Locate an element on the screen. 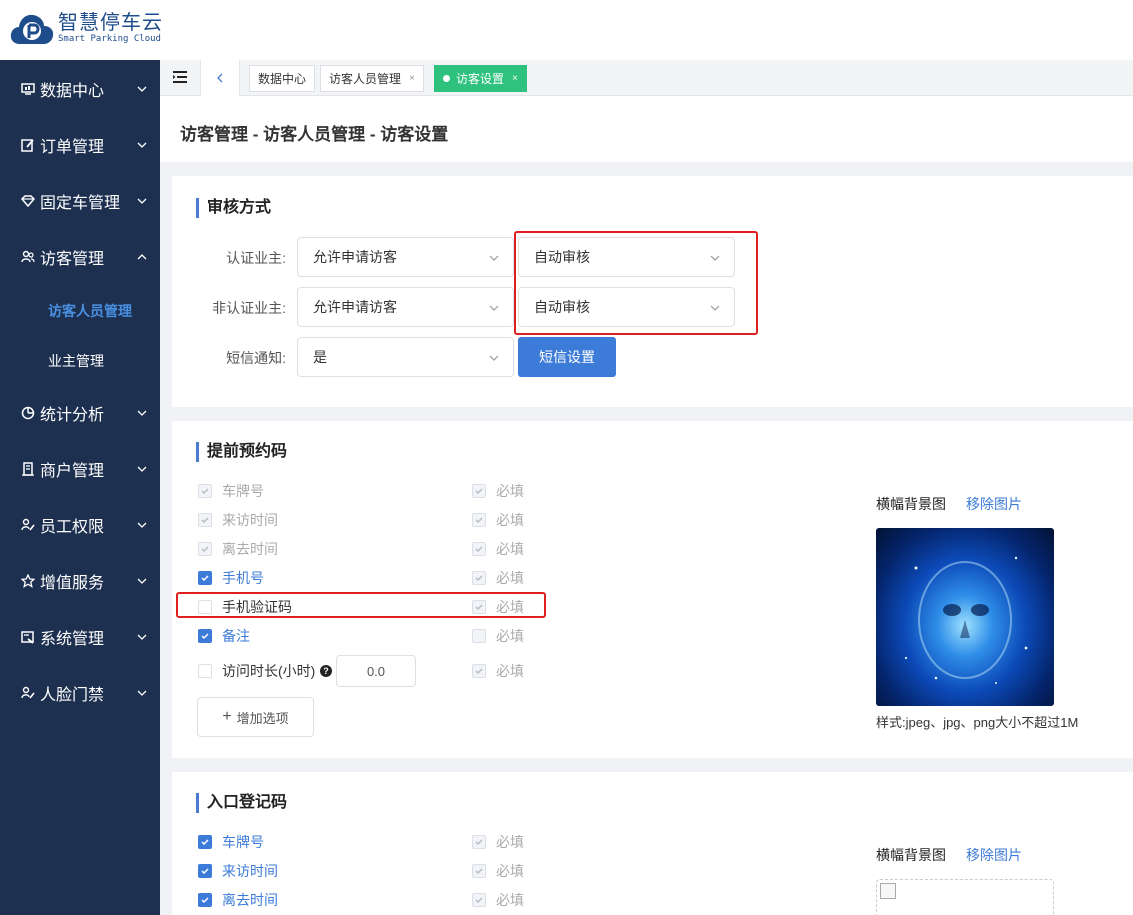  building-icon is located at coordinates (28, 469).